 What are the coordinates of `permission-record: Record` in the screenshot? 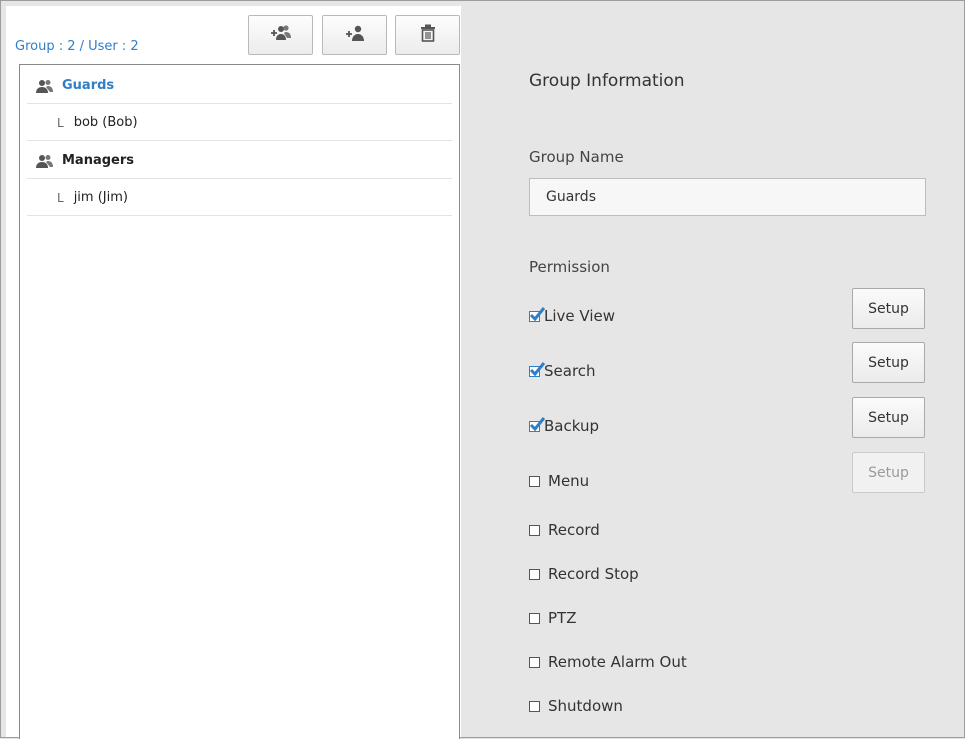 It's located at (564, 530).